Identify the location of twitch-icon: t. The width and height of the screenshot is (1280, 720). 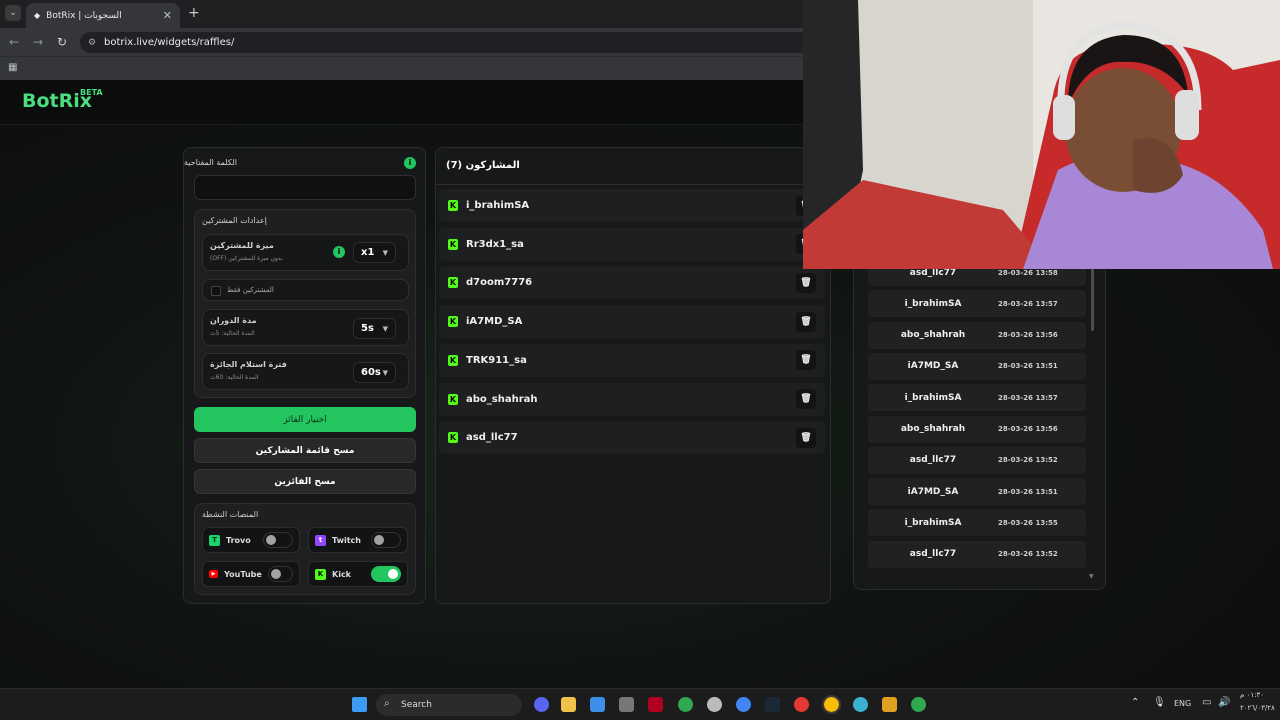
(320, 540).